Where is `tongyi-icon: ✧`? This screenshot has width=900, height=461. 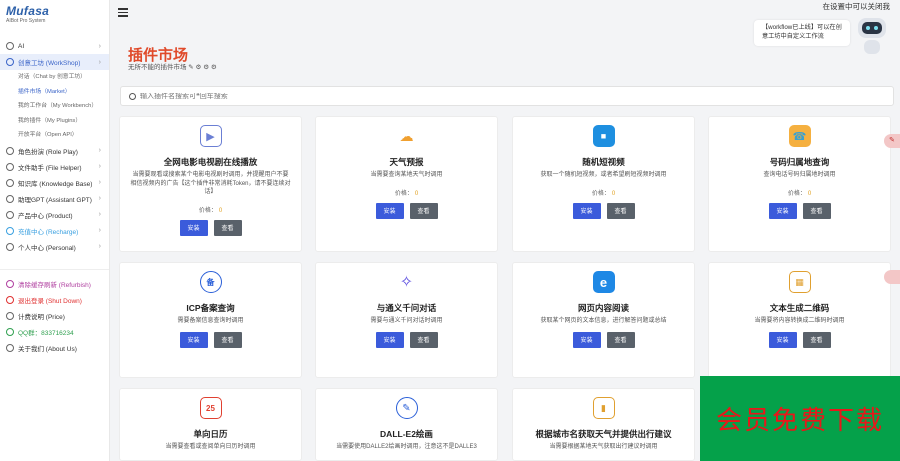 tongyi-icon: ✧ is located at coordinates (406, 282).